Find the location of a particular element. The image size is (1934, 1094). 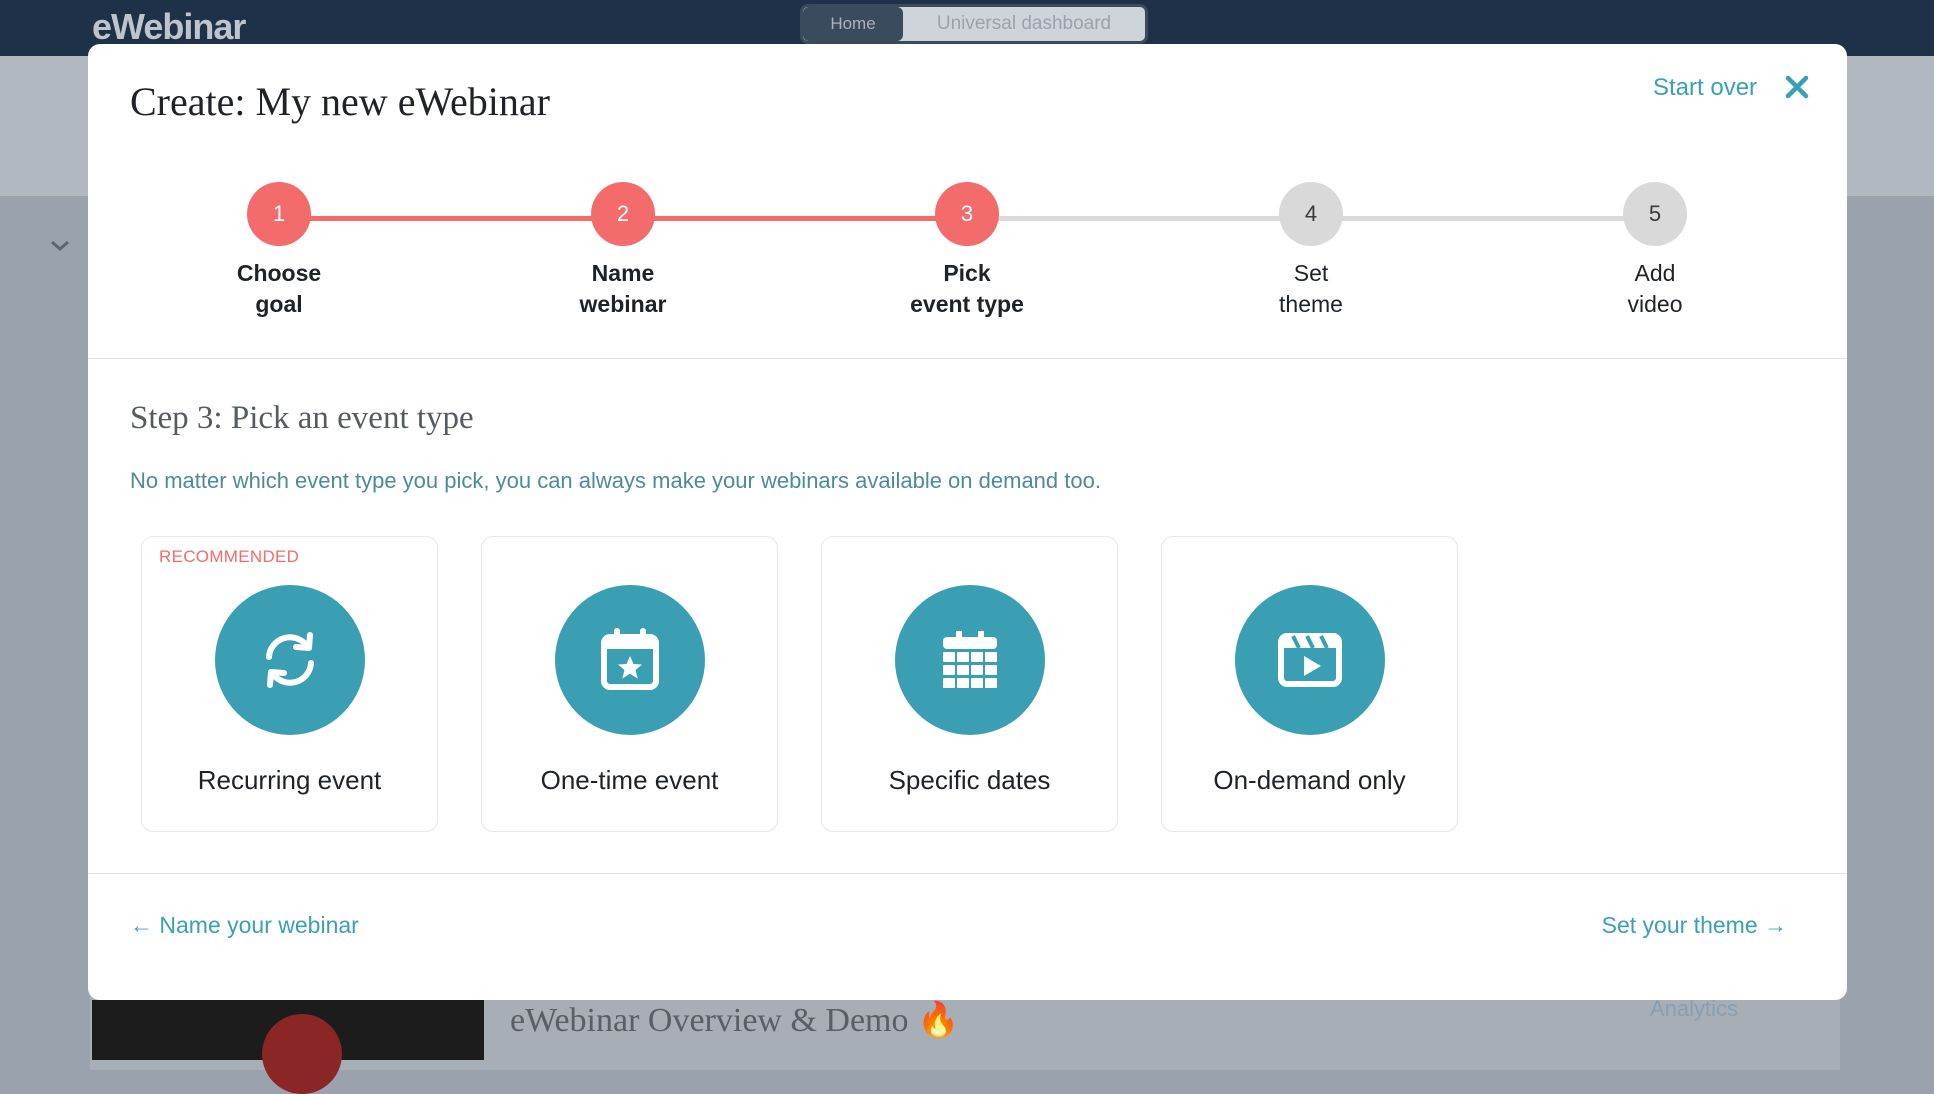

step-number: 1 is located at coordinates (279, 214).